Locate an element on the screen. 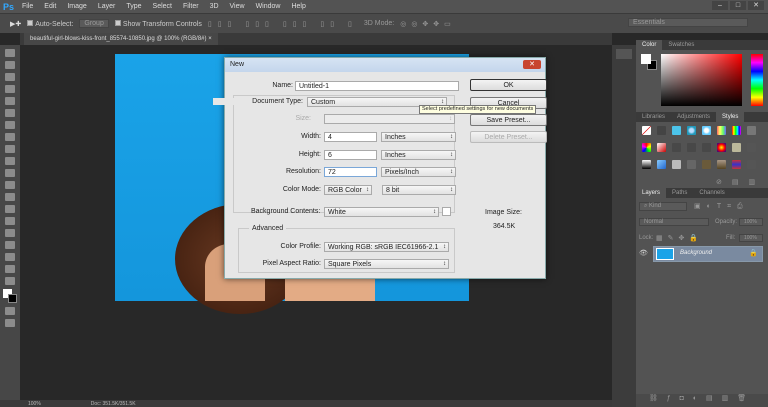  menu-image: Image is located at coordinates (76, 6).